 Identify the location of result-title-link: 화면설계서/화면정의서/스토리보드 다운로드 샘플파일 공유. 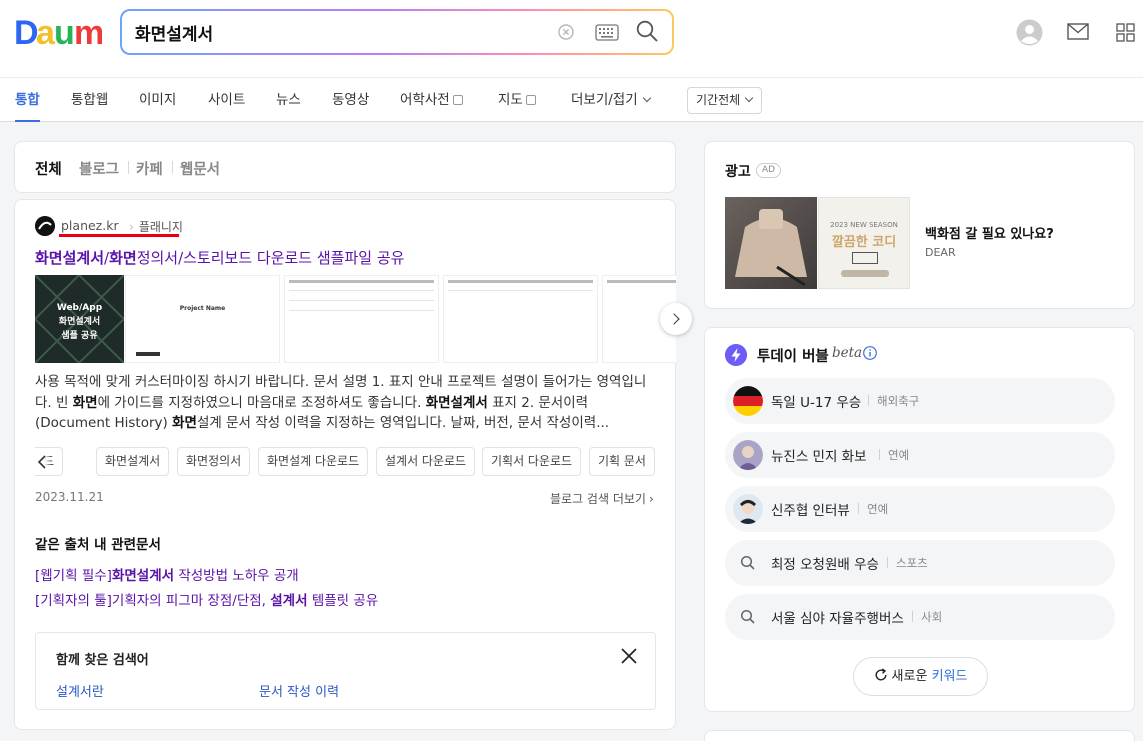
(219, 257).